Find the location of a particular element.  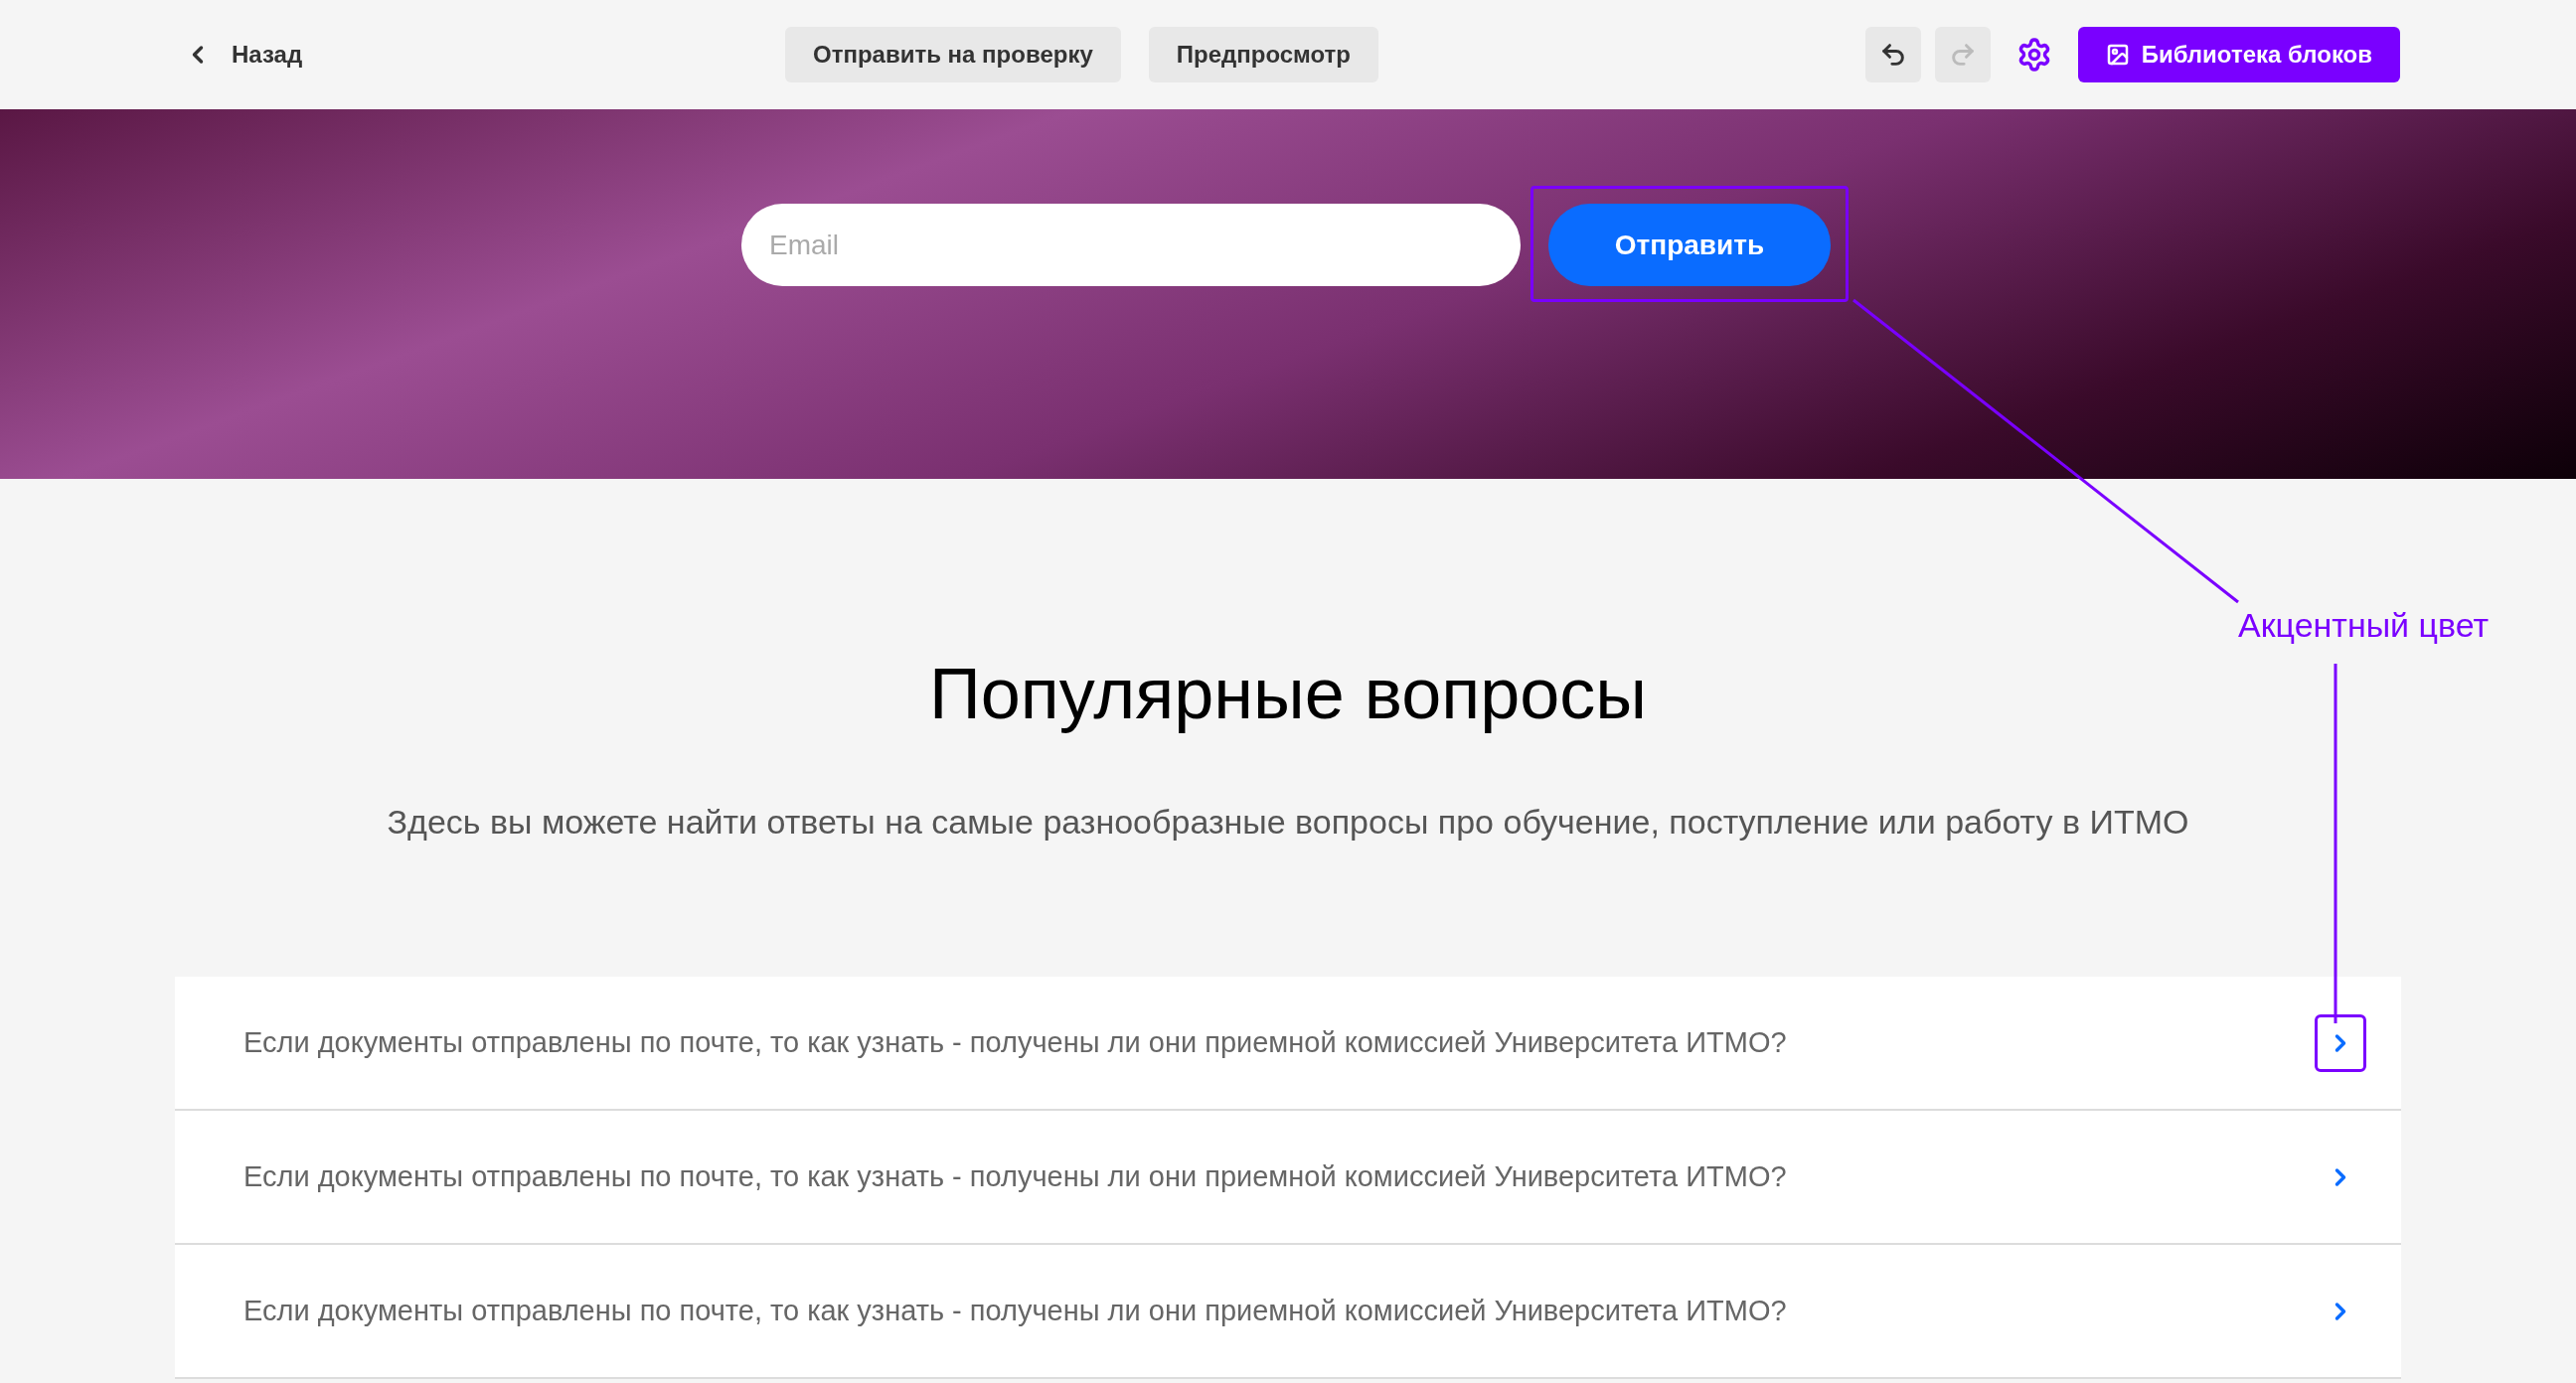

review-button: Отправить на проверку is located at coordinates (953, 55).